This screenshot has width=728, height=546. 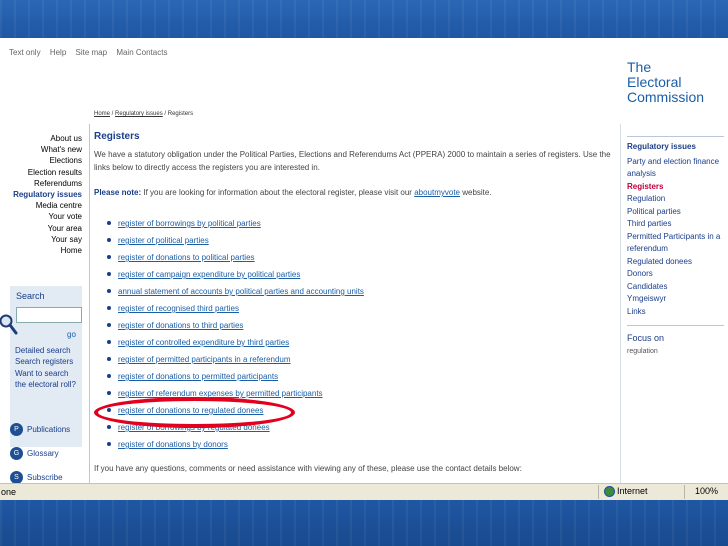 What do you see at coordinates (58, 52) in the screenshot?
I see `help-link: Help` at bounding box center [58, 52].